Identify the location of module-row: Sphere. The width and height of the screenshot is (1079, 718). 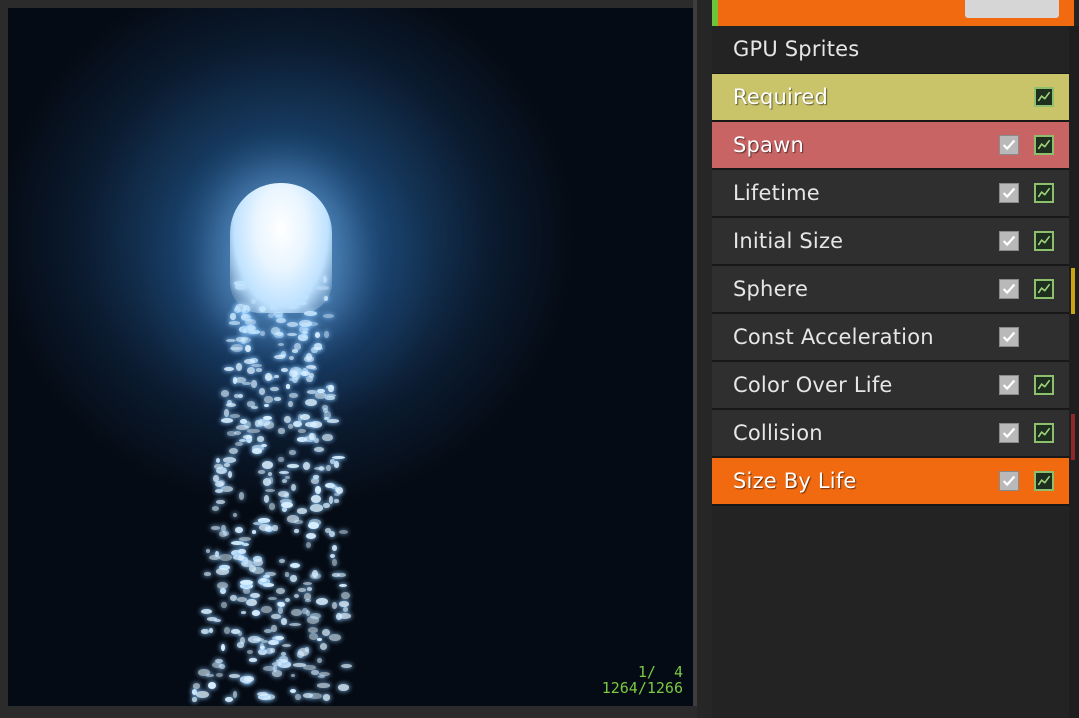
(890, 290).